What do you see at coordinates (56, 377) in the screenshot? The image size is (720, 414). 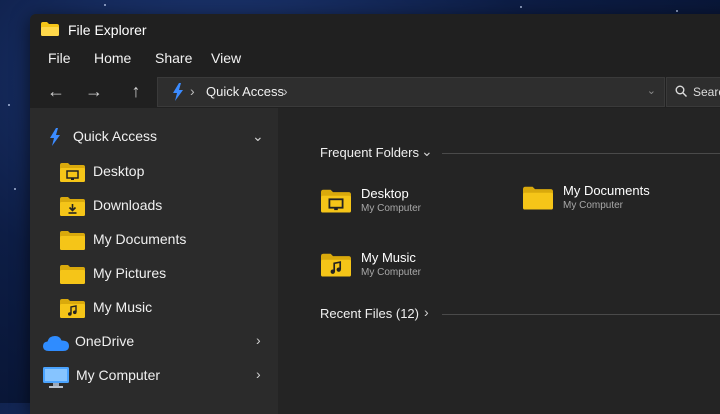 I see `monitor-icon` at bounding box center [56, 377].